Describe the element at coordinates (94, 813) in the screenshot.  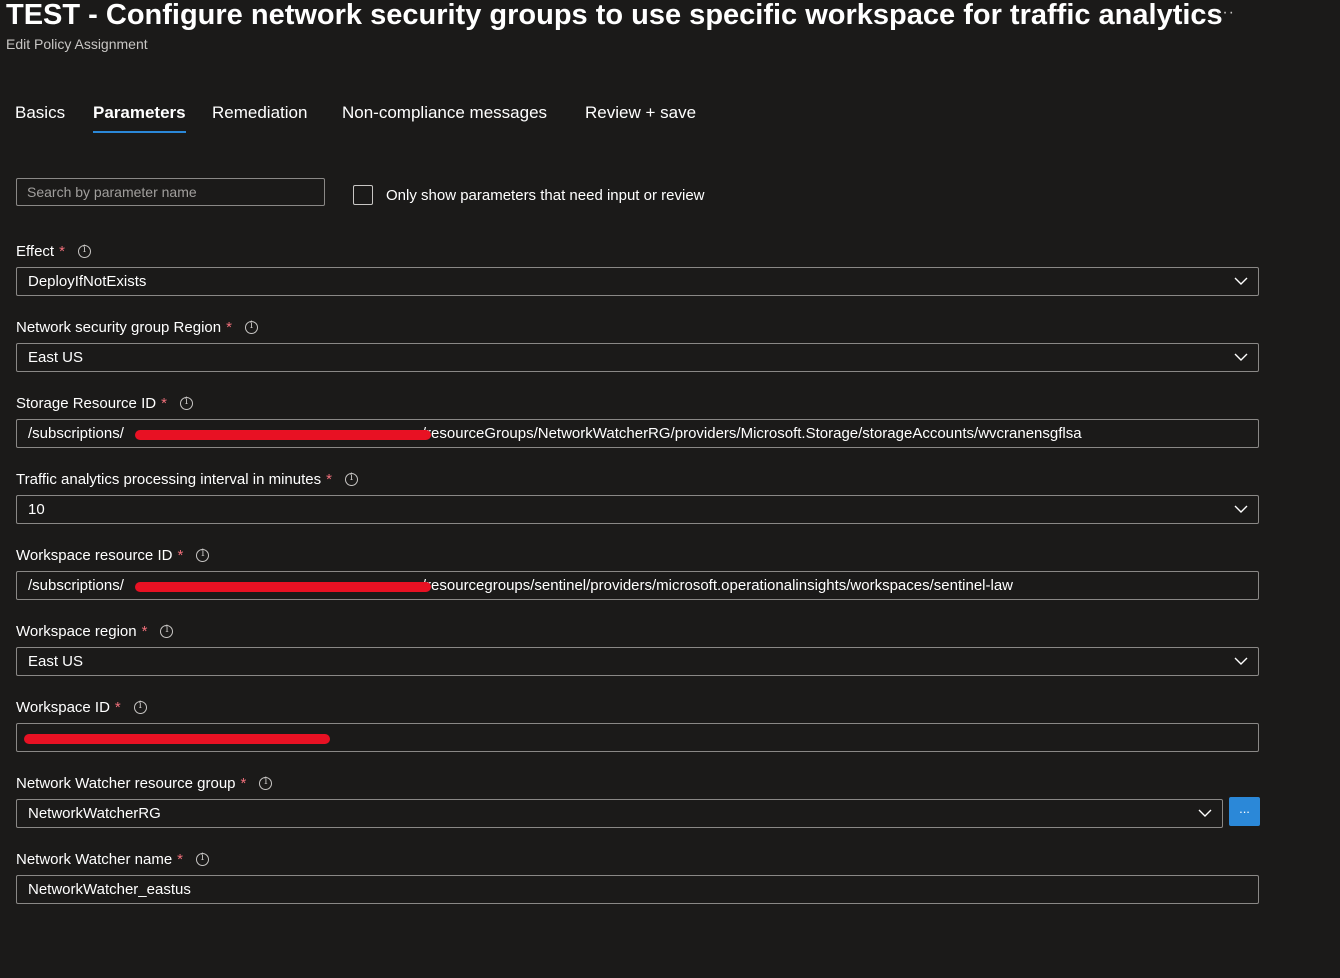
I see `nw-rg-value: NetworkWatcherRG` at that location.